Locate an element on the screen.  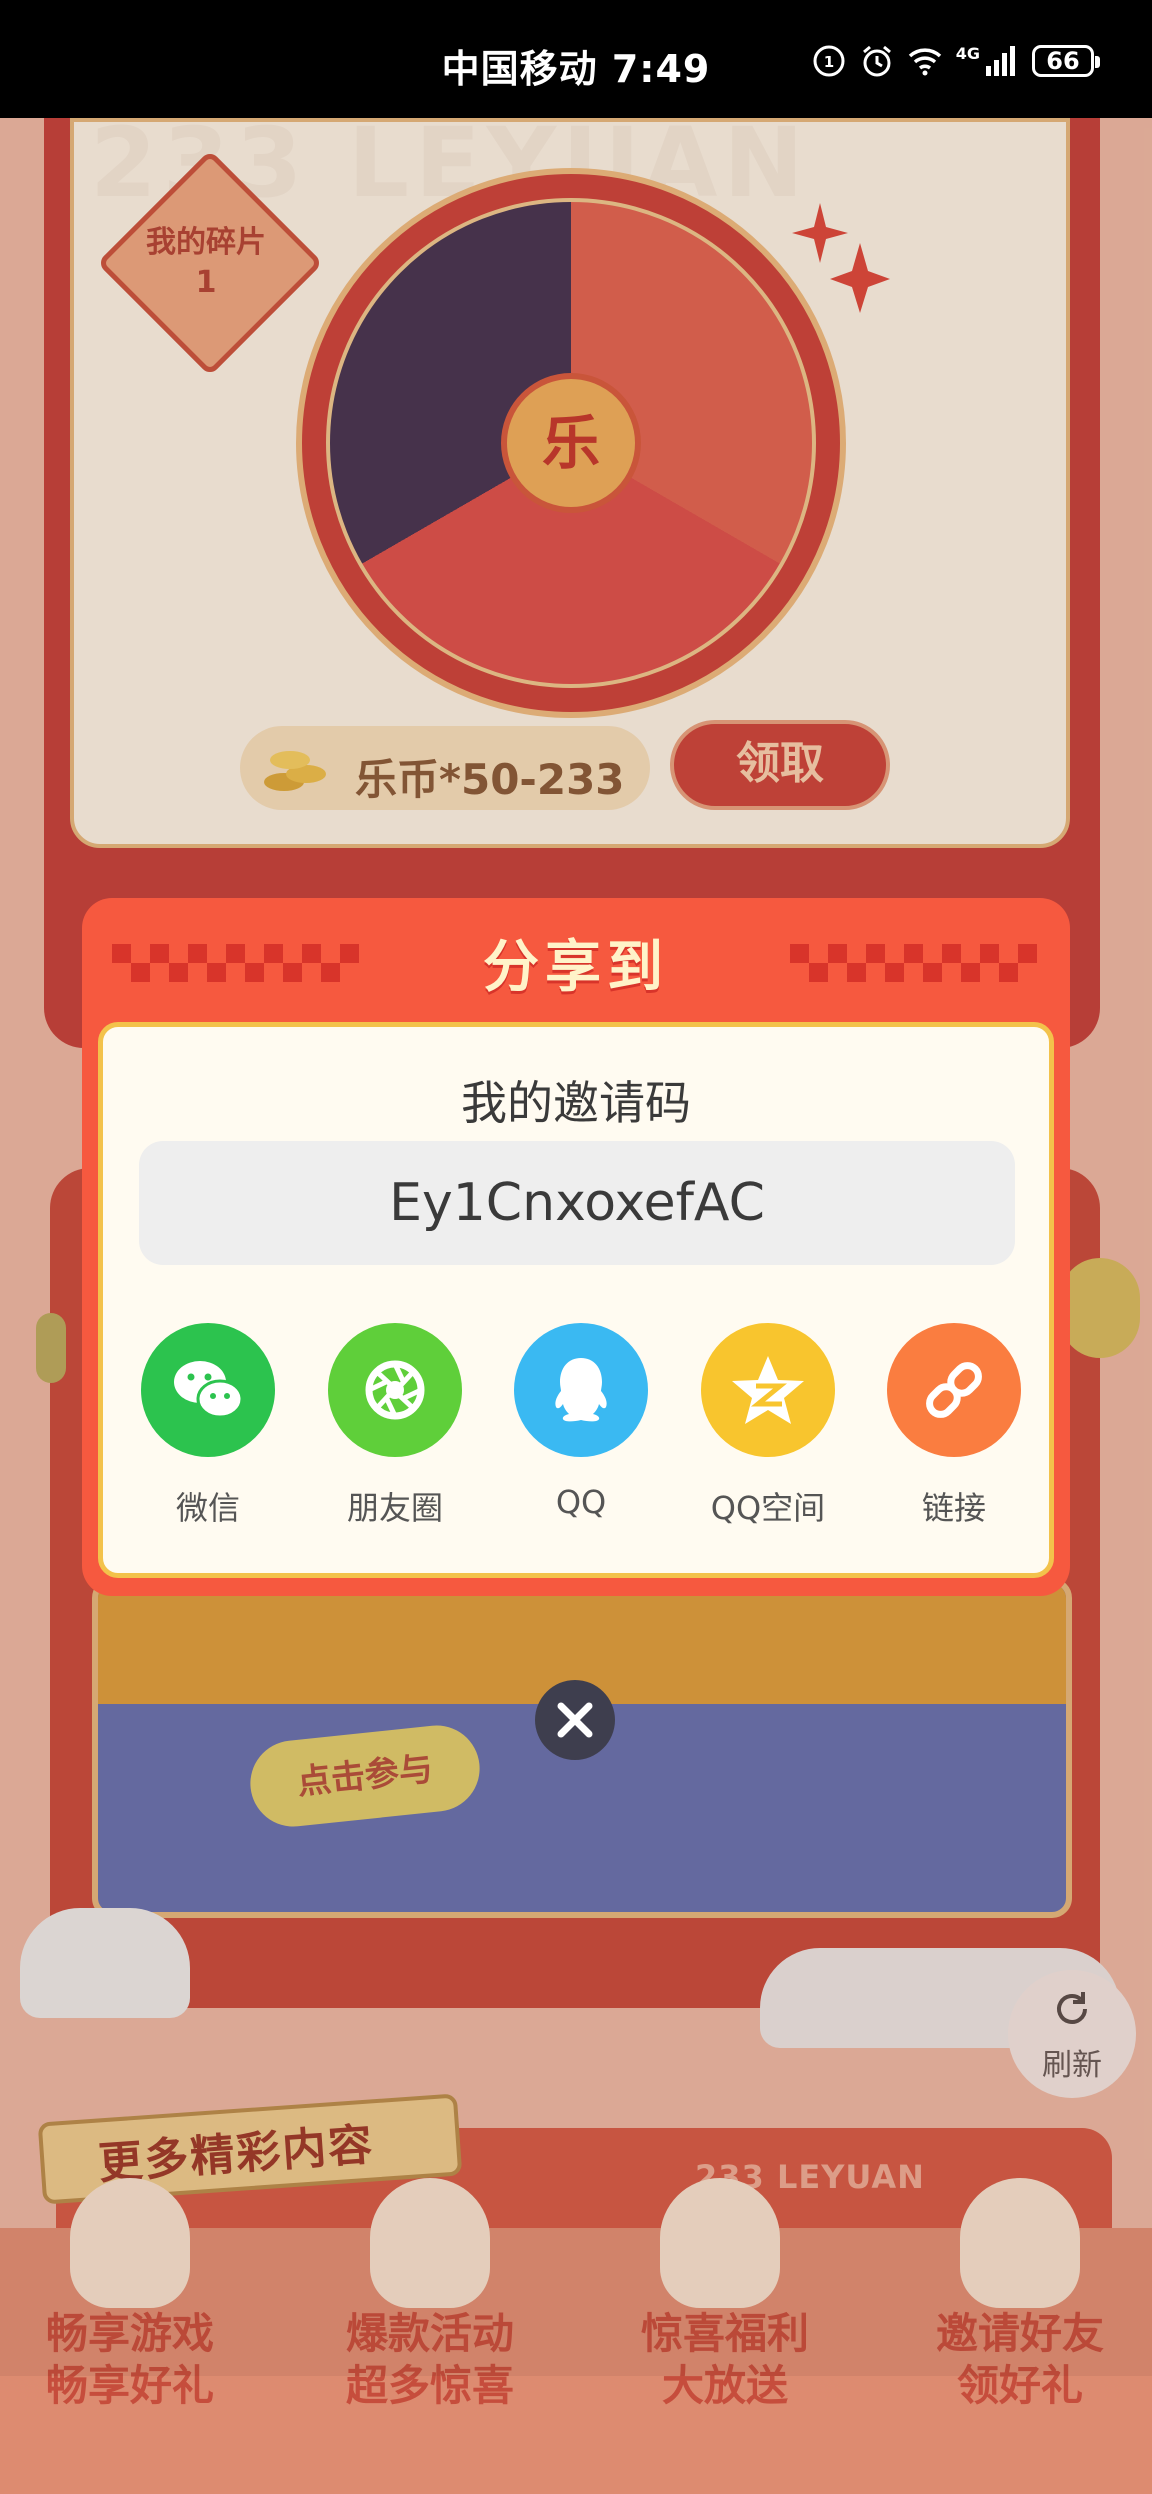
link-icon is located at coordinates (954, 1390).